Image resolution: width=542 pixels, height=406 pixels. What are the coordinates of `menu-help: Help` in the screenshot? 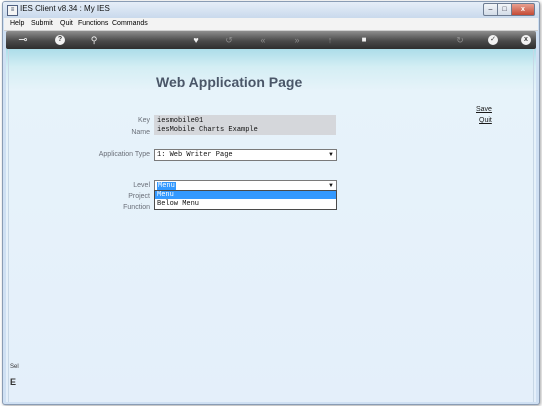 It's located at (17, 23).